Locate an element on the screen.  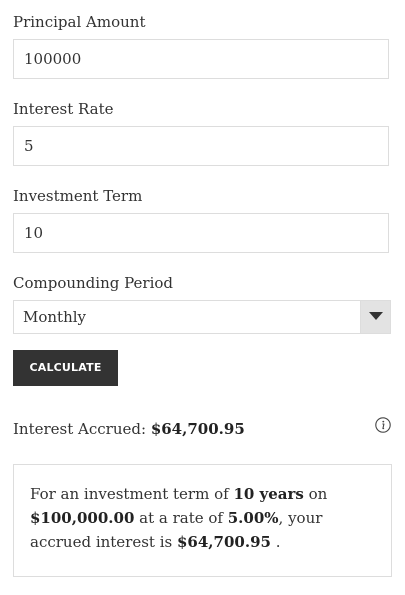
calculate-button: CALCULATE is located at coordinates (65, 368).